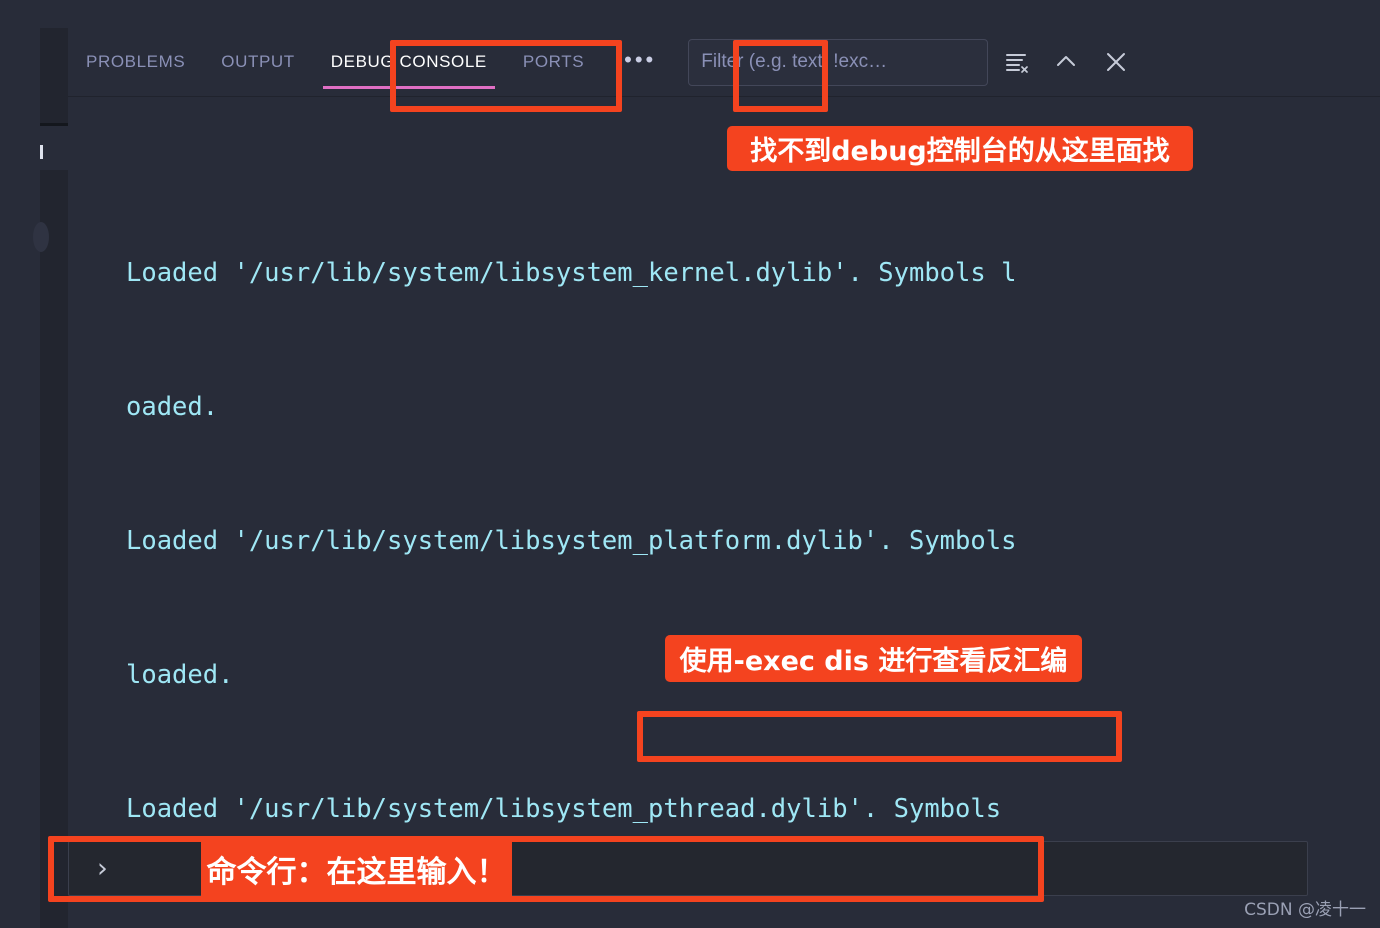  Describe the element at coordinates (54, 75) in the screenshot. I see `editor-gutter-strip-top` at that location.